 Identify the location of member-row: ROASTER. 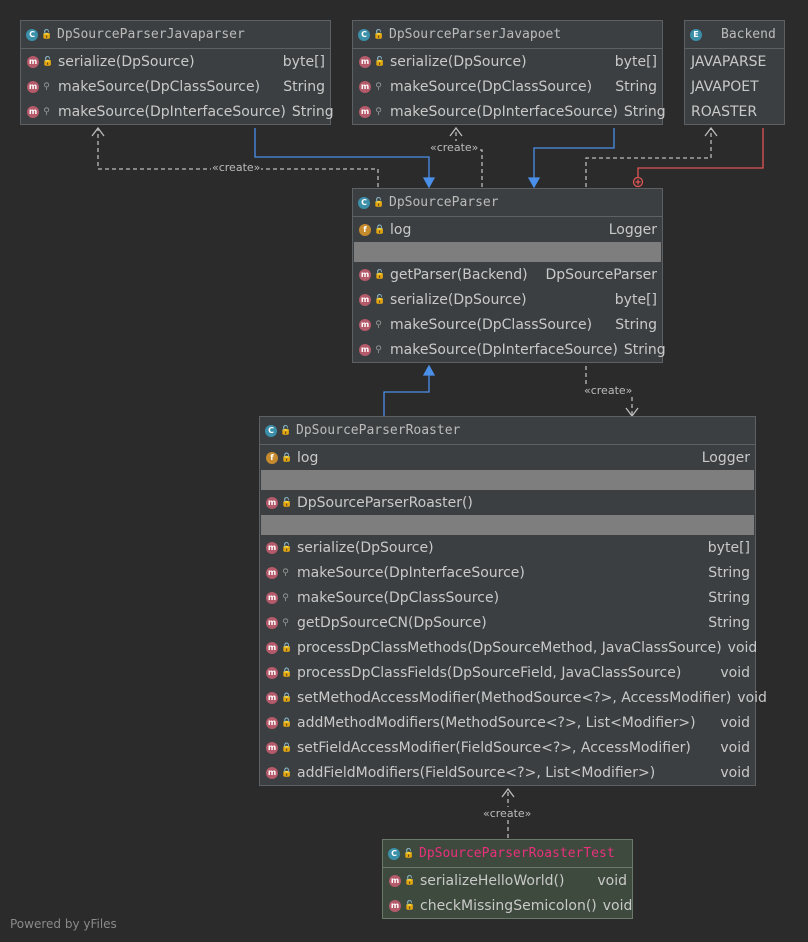
(734, 111).